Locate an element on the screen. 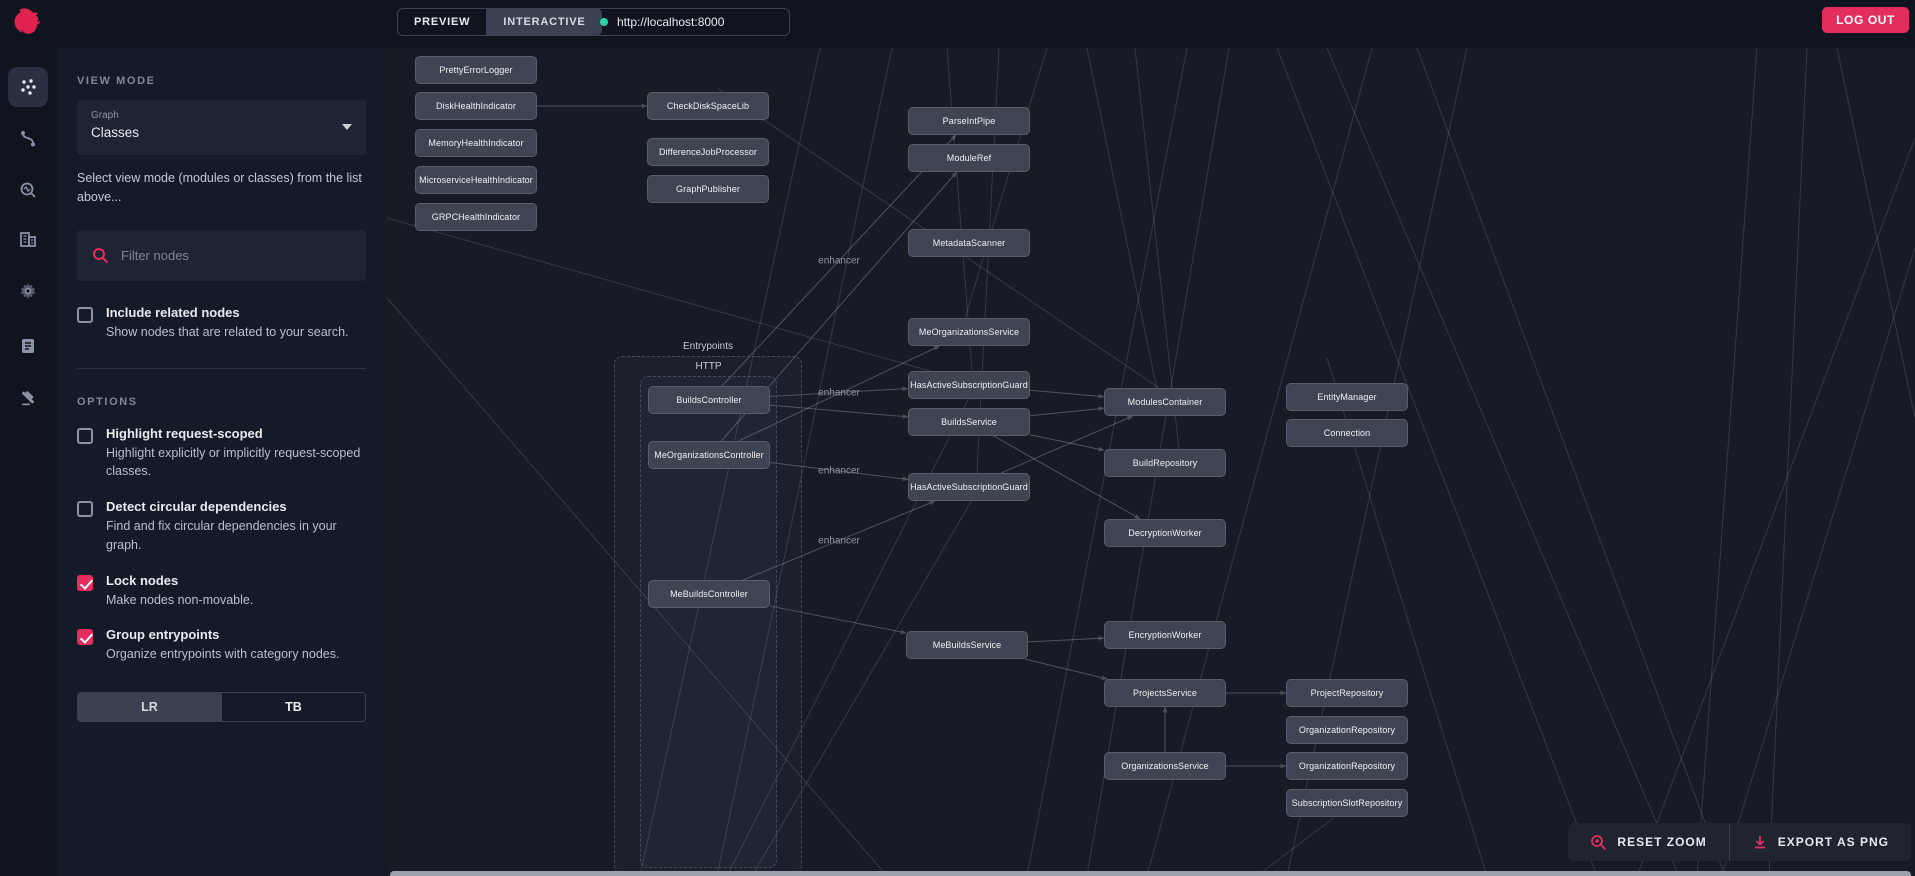 The width and height of the screenshot is (1915, 876). option-description: Make nodes non-movable. is located at coordinates (180, 599).